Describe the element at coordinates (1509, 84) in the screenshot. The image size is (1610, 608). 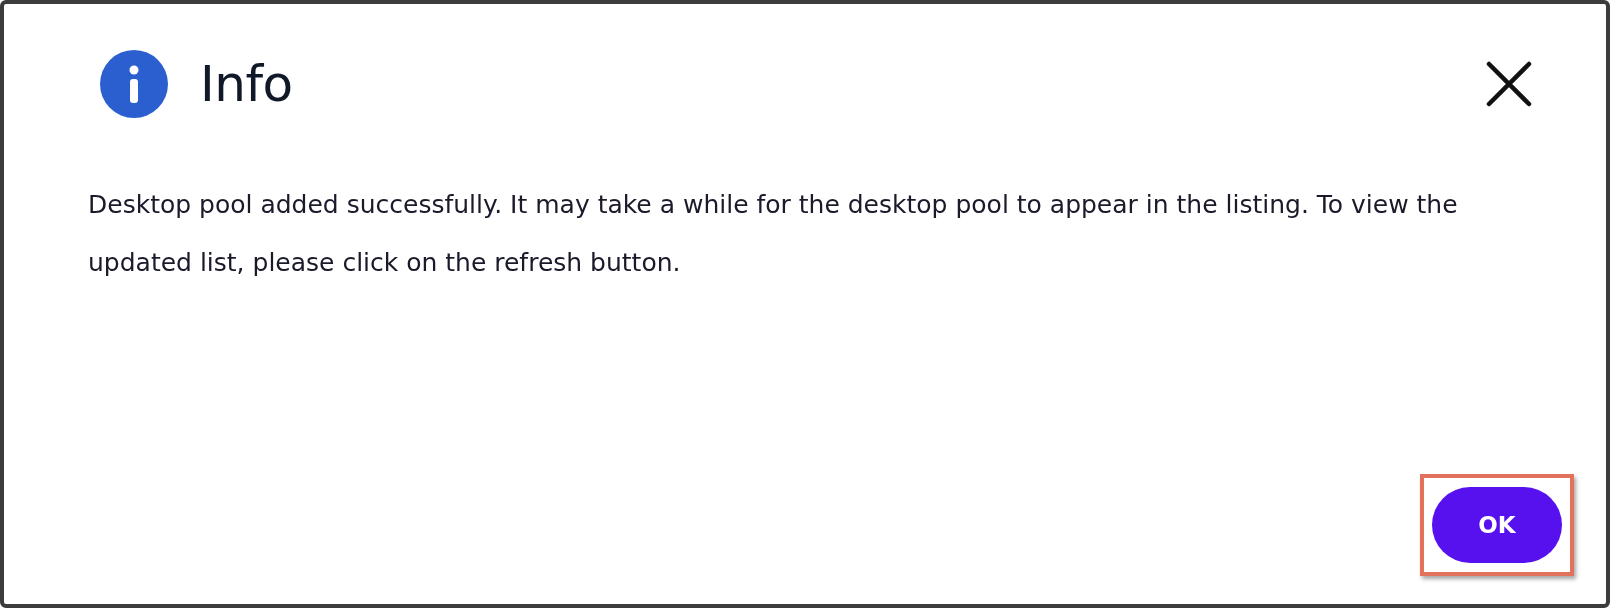
I see `close-icon` at that location.